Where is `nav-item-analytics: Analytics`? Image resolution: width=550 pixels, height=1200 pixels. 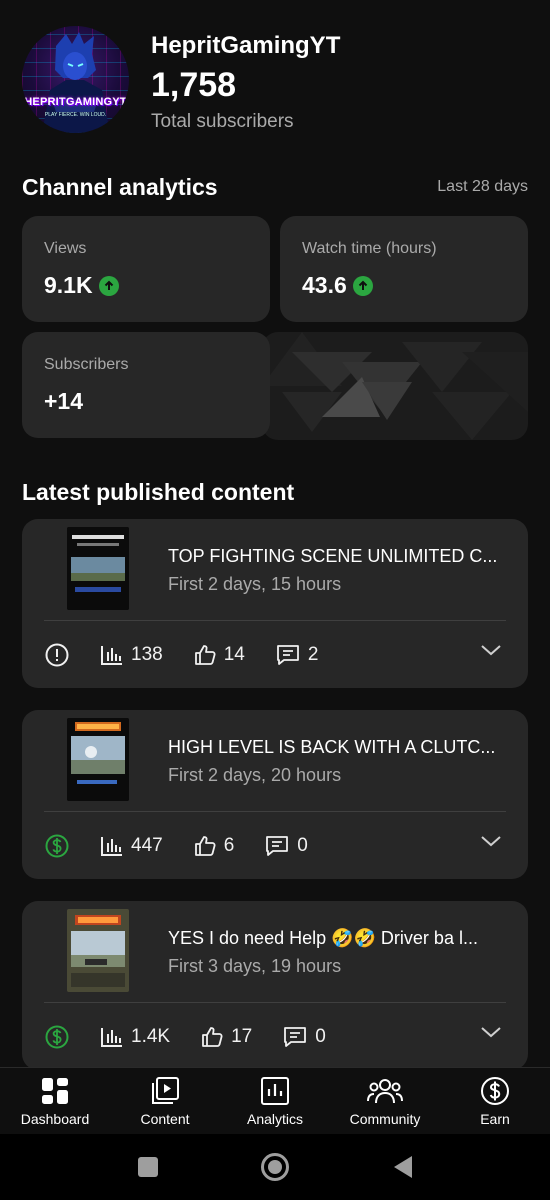
nav-item-analytics: Analytics is located at coordinates (275, 1101).